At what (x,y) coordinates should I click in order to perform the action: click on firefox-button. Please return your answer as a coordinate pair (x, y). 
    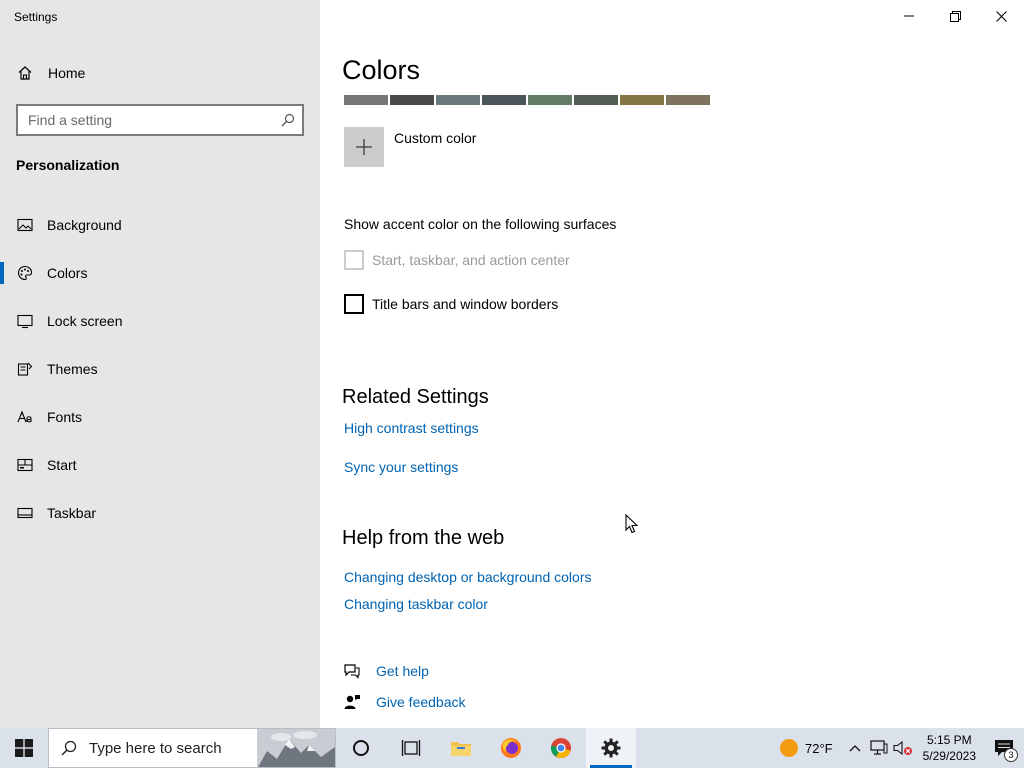
    Looking at the image, I should click on (511, 748).